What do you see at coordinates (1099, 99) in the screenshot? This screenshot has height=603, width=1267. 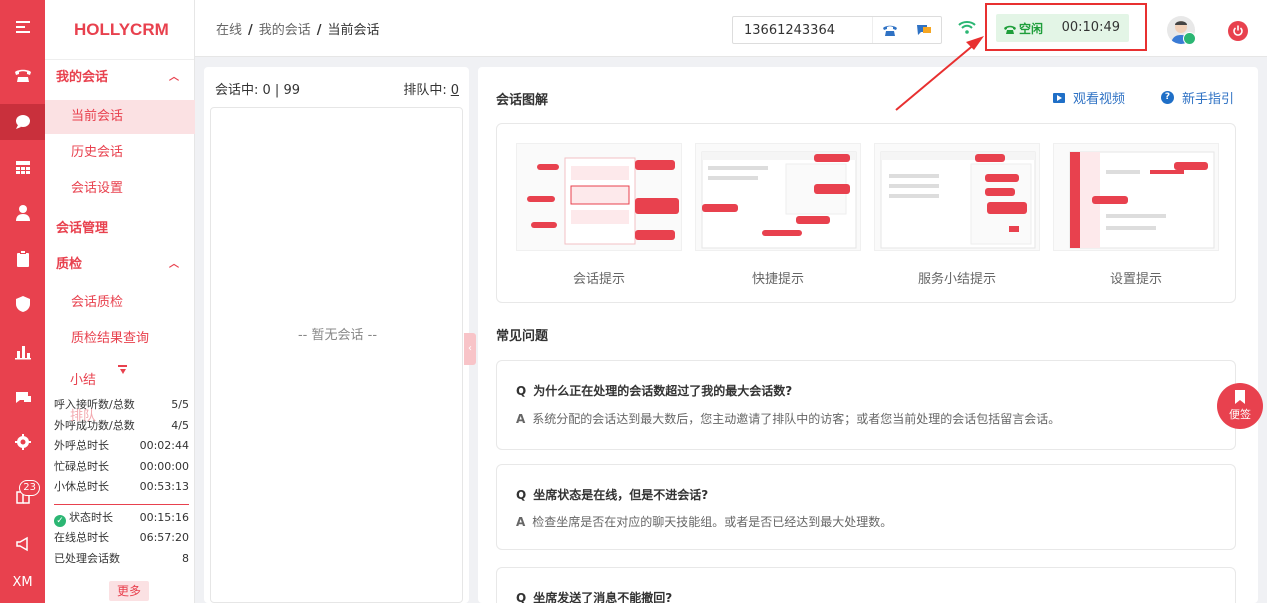 I see `watch-video-label: 观看视频` at bounding box center [1099, 99].